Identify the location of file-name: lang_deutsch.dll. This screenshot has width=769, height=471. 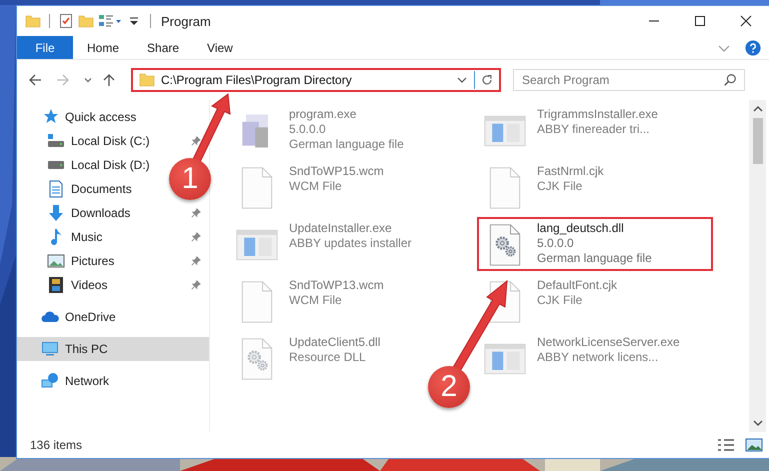
(581, 228).